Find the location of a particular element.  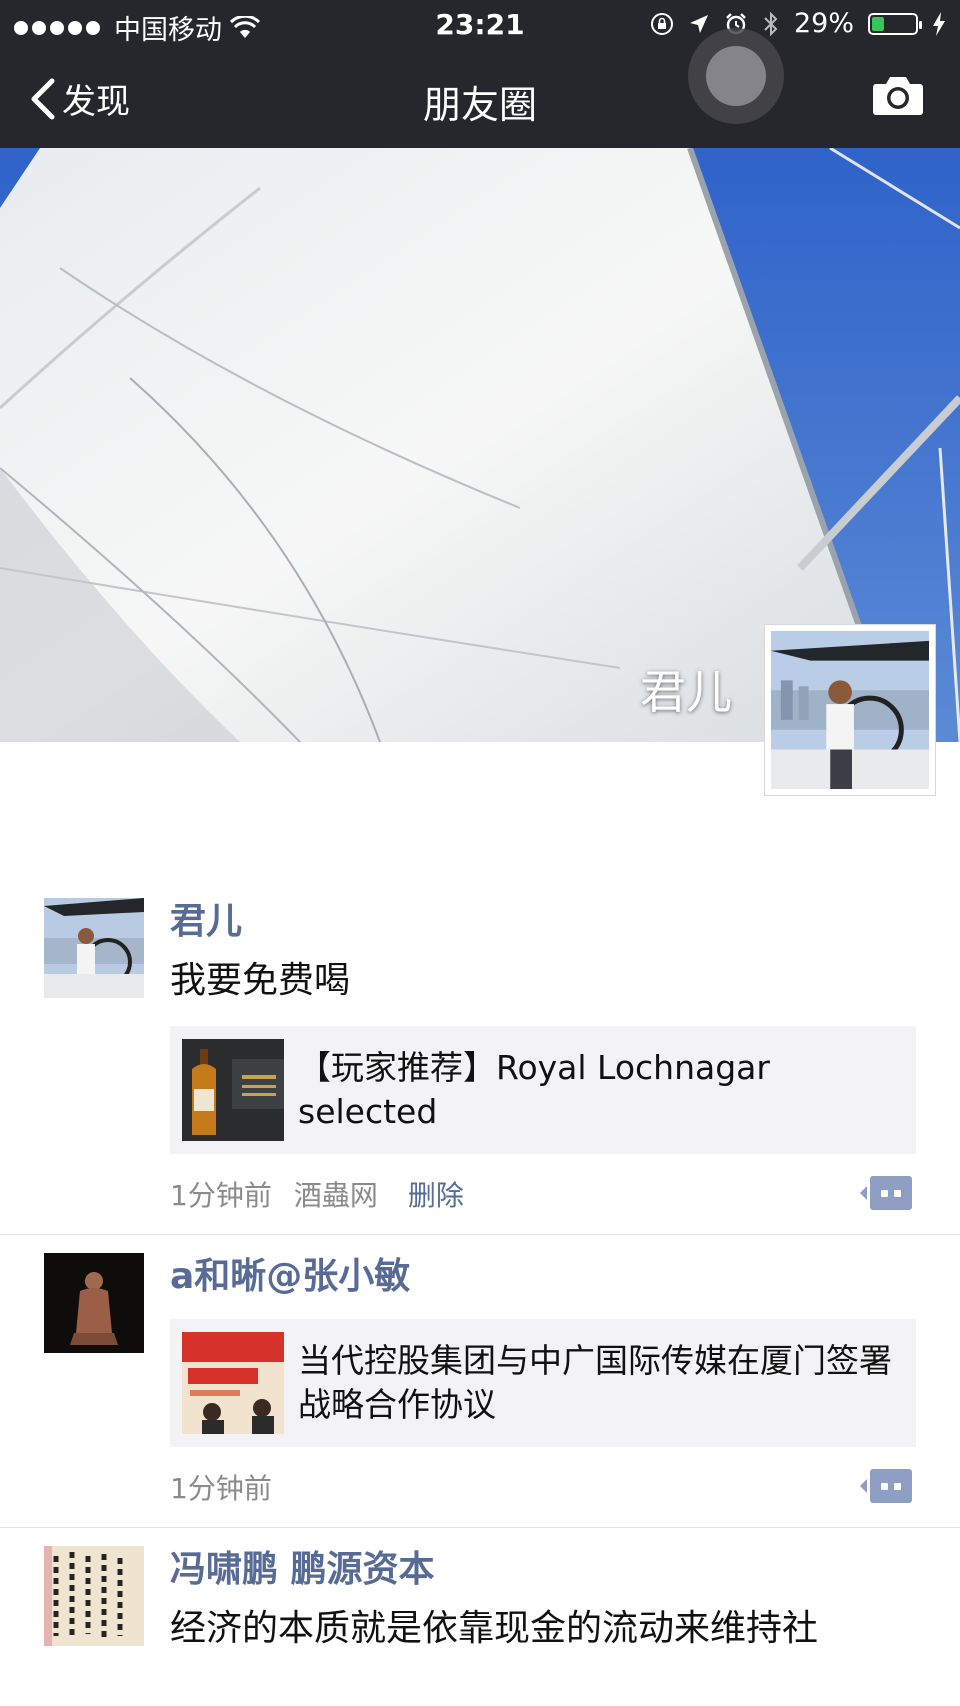

signing-ceremony-image is located at coordinates (233, 1383).